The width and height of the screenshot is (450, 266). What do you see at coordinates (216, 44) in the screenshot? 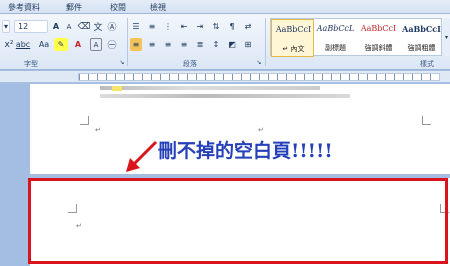
I see `line-spacing-icon: ↕` at bounding box center [216, 44].